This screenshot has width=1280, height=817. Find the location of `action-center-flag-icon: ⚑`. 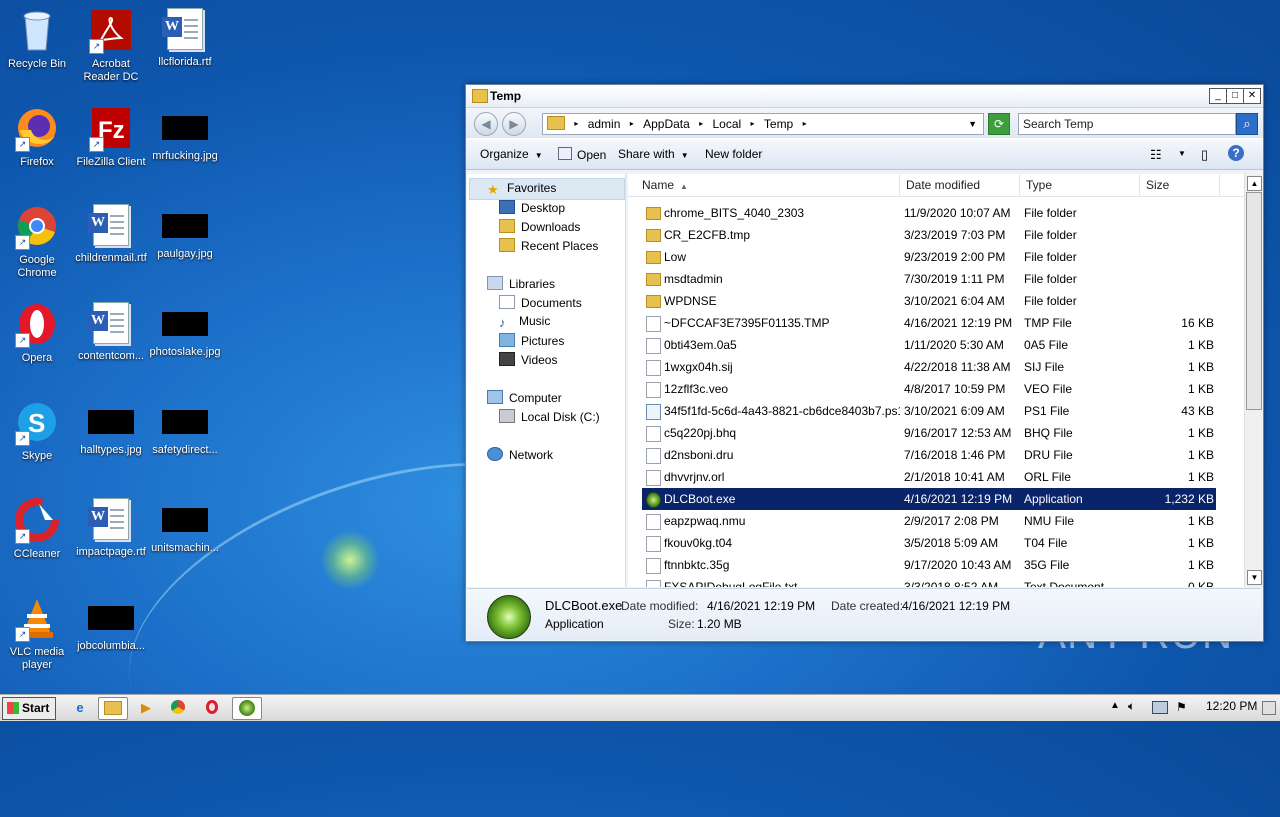

action-center-flag-icon: ⚑ is located at coordinates (1181, 707).